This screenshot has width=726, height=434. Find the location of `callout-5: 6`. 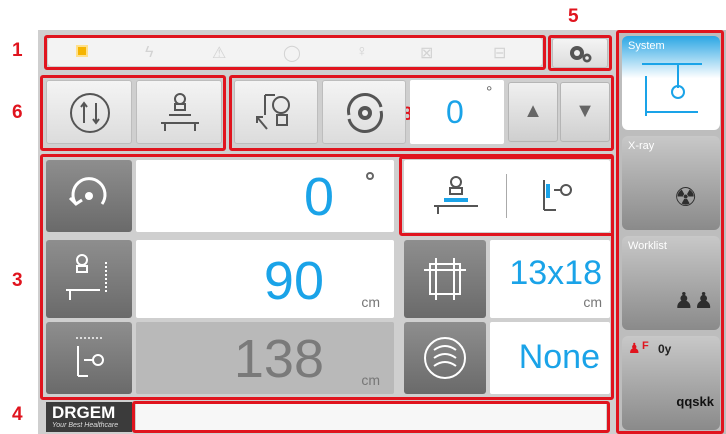

callout-5: 6 is located at coordinates (17, 112).